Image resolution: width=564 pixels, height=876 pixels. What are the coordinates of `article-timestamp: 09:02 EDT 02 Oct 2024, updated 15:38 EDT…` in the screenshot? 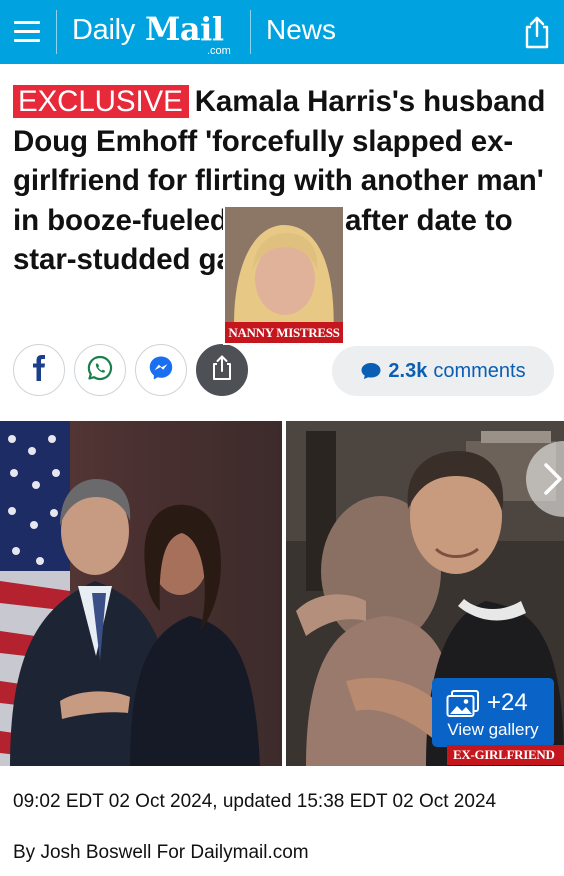 It's located at (255, 801).